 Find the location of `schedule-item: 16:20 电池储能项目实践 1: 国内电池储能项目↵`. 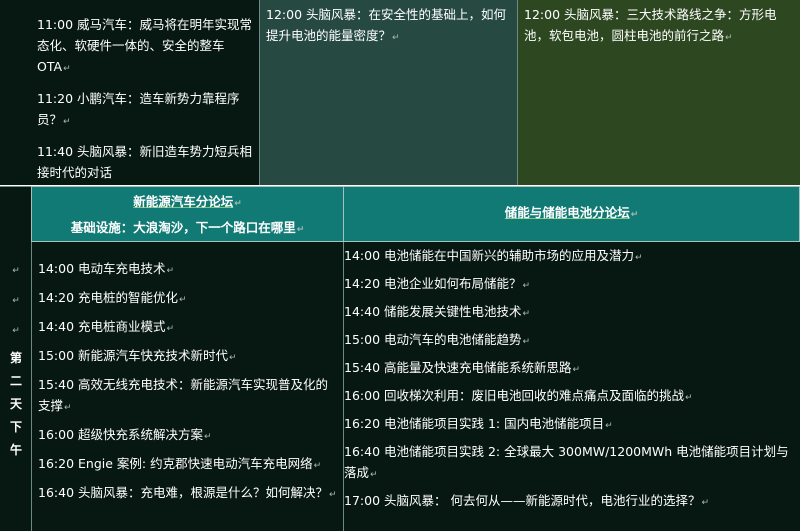

schedule-item: 16:20 电池储能项目实践 1: 国内电池储能项目↵ is located at coordinates (478, 423).